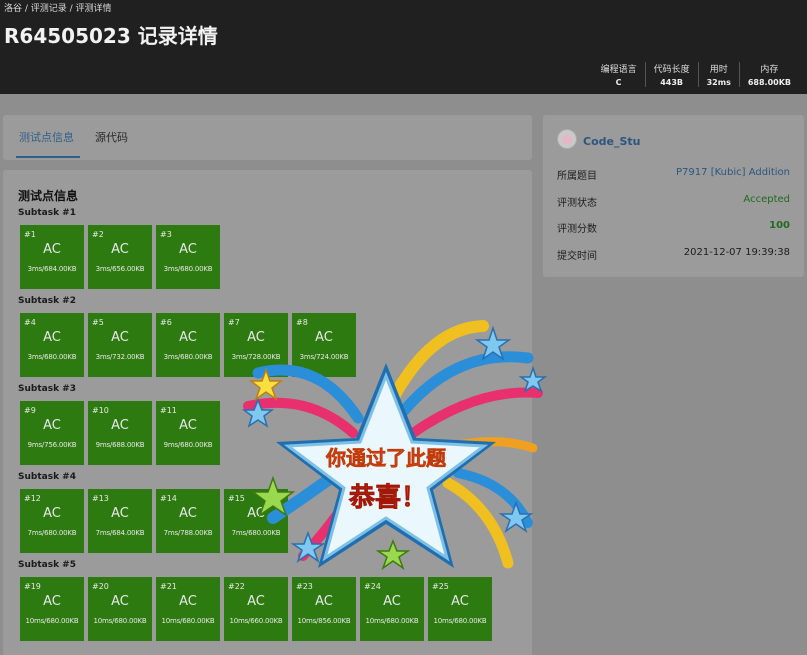 Image resolution: width=807 pixels, height=655 pixels. I want to click on testcase-resource: 9ms/680.00KB, so click(188, 445).